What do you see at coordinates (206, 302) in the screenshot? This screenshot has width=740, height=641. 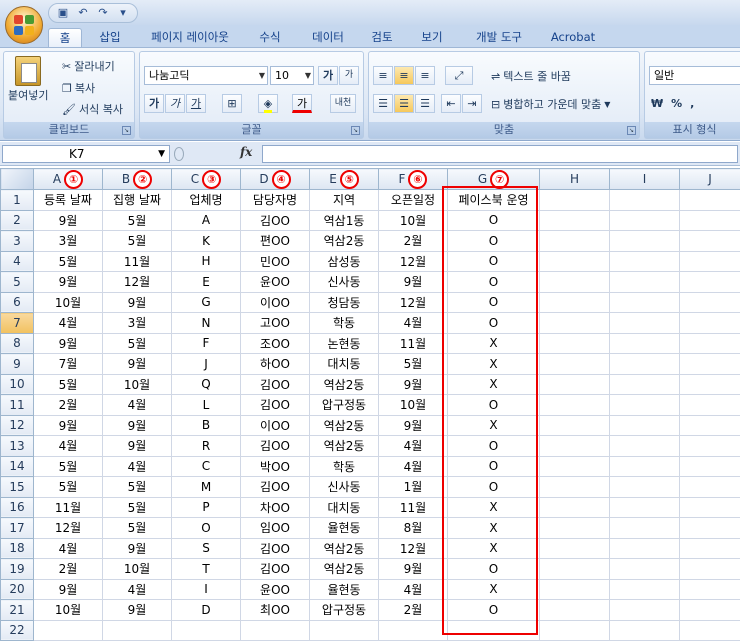 I see `grid-cell: G` at bounding box center [206, 302].